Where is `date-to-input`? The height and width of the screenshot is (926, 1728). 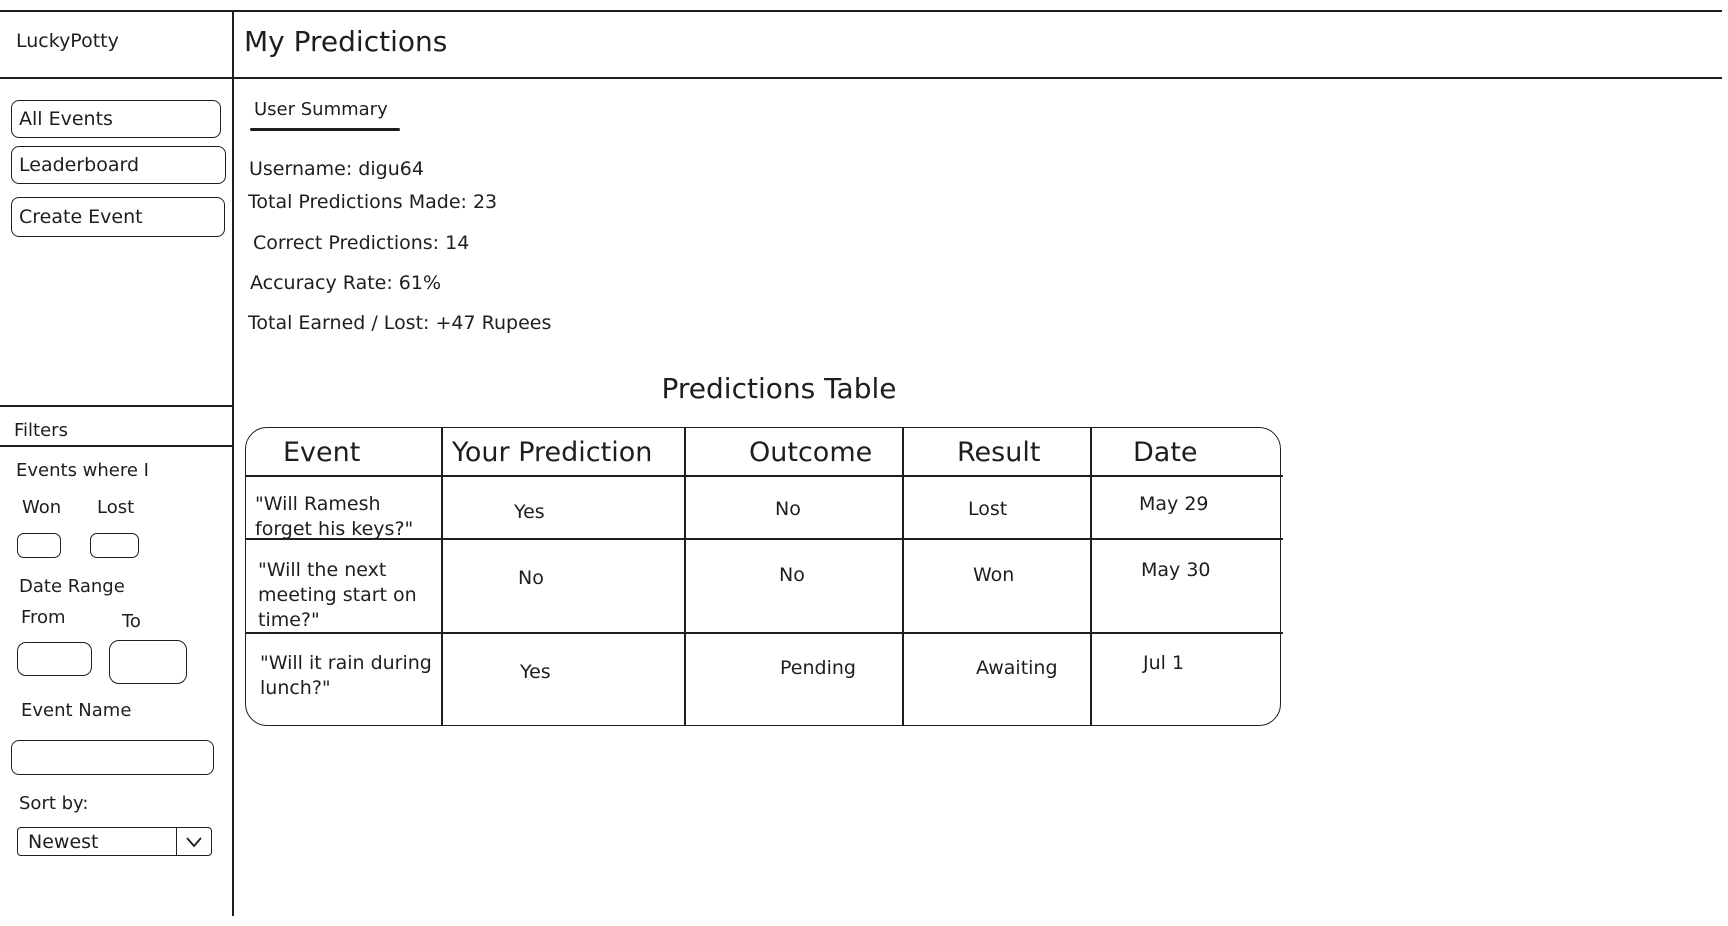 date-to-input is located at coordinates (148, 662).